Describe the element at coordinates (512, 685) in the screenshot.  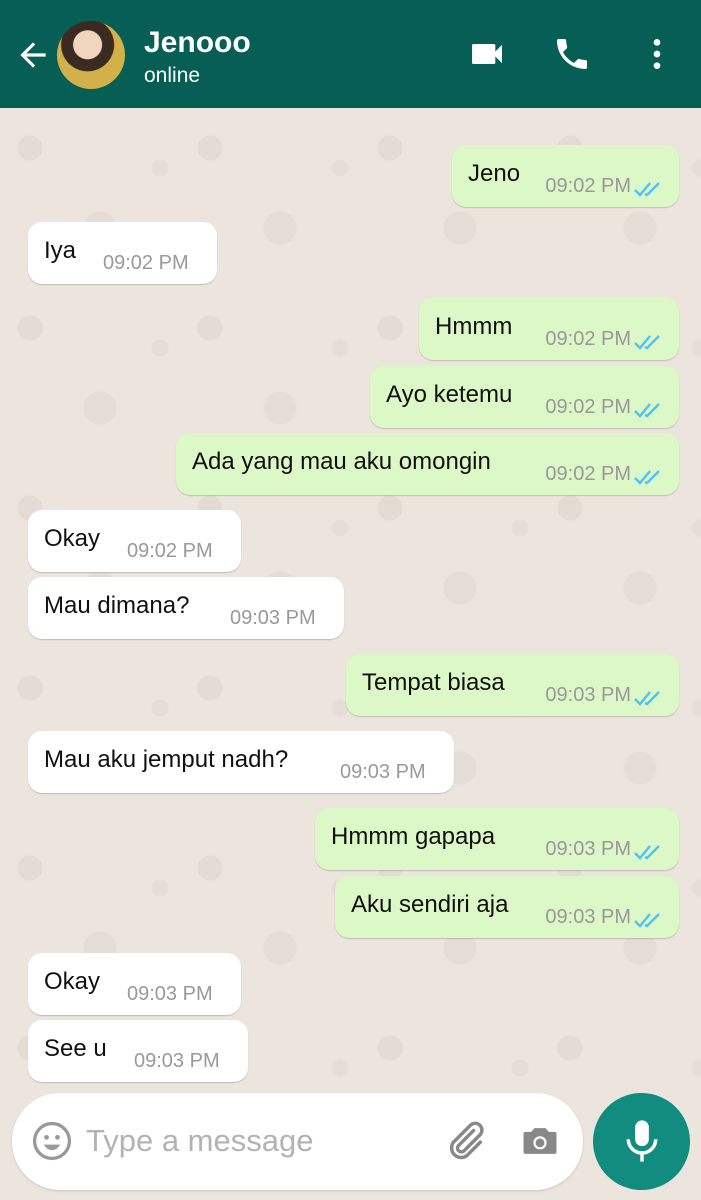
I see `message-outgoing: Tempat biasa 09:03 PM` at that location.